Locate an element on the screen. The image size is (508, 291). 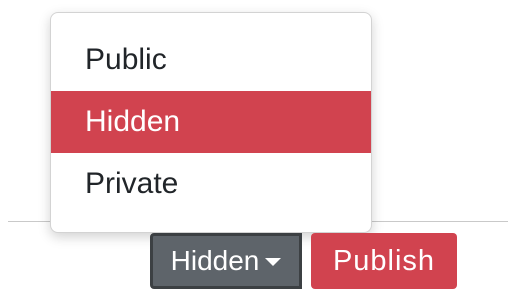
publish-button: Publish is located at coordinates (384, 261).